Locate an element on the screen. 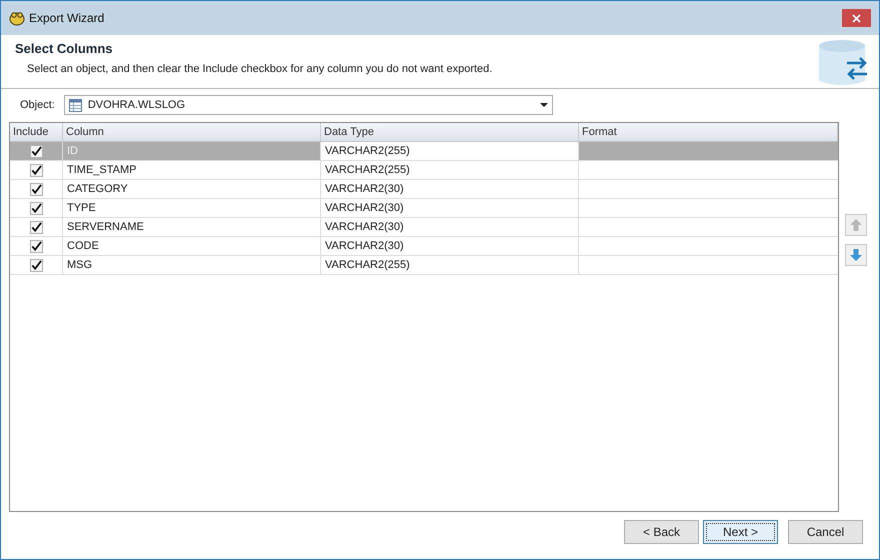 Image resolution: width=880 pixels, height=560 pixels. table-cell: TYPE is located at coordinates (192, 208).